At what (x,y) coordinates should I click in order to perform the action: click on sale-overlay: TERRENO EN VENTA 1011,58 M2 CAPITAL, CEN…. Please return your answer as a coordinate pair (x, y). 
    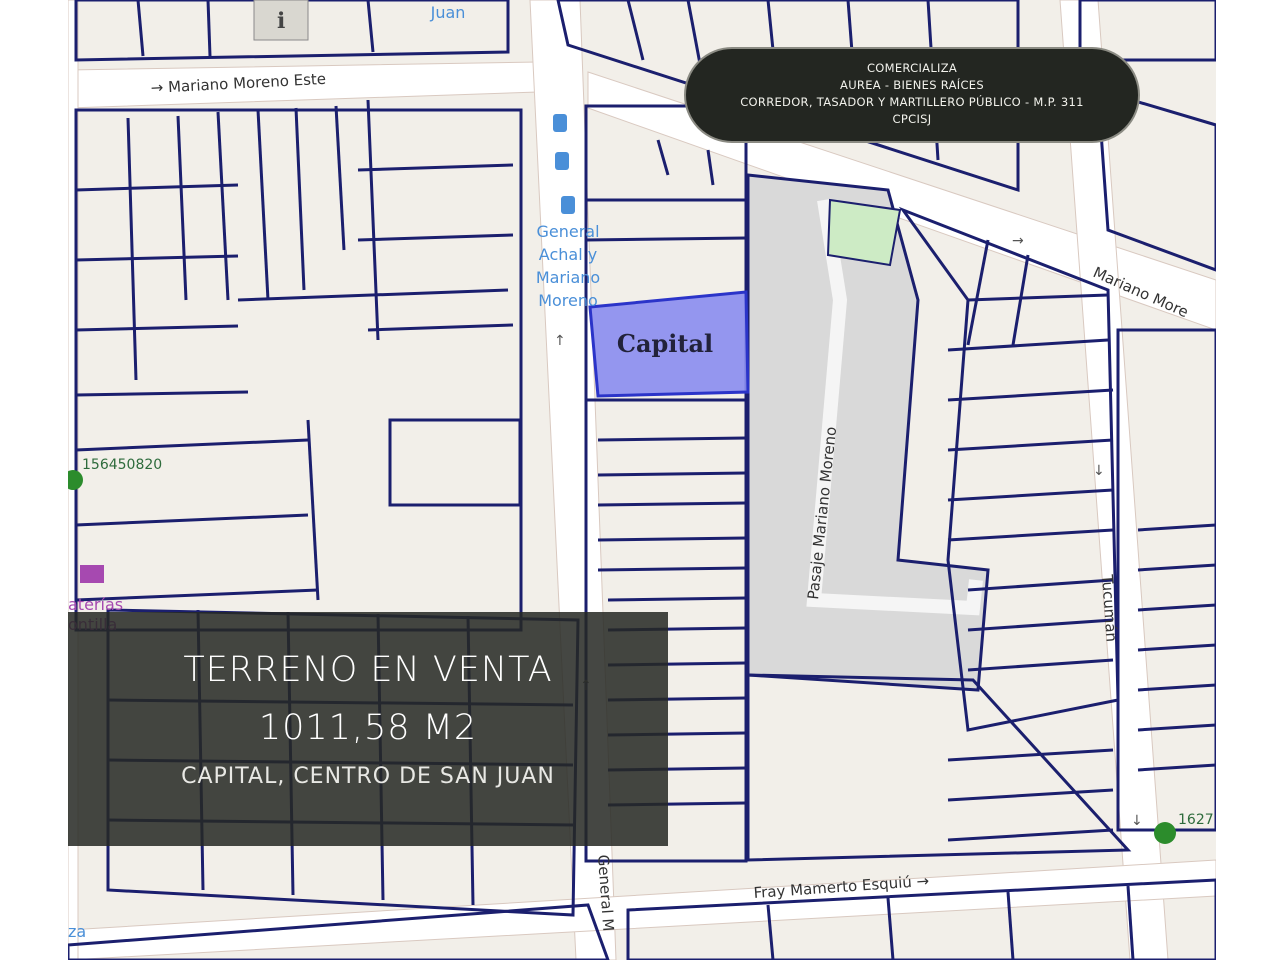
    Looking at the image, I should click on (368, 729).